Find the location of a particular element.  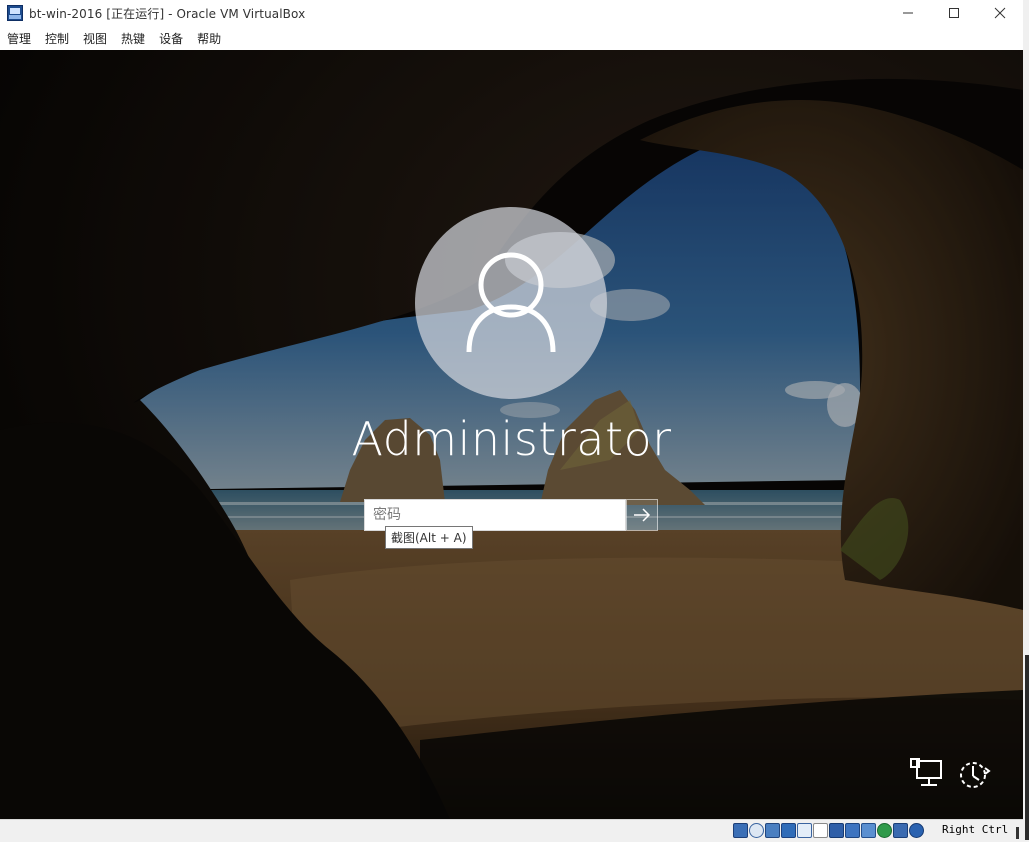

status-icons is located at coordinates (829, 830).